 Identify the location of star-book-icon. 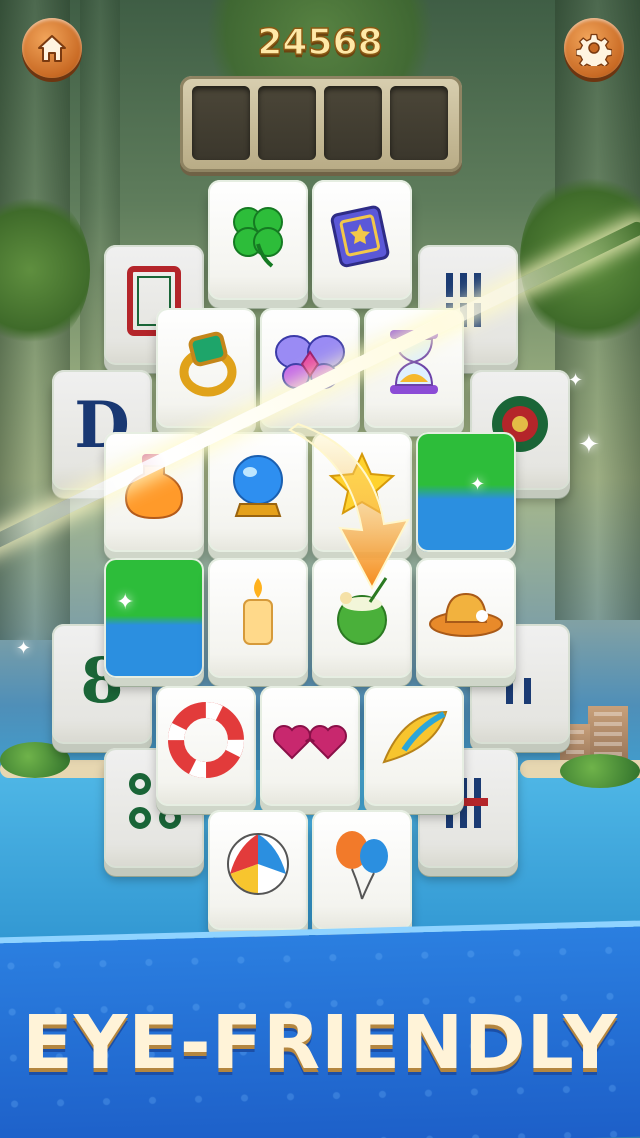
(360, 236).